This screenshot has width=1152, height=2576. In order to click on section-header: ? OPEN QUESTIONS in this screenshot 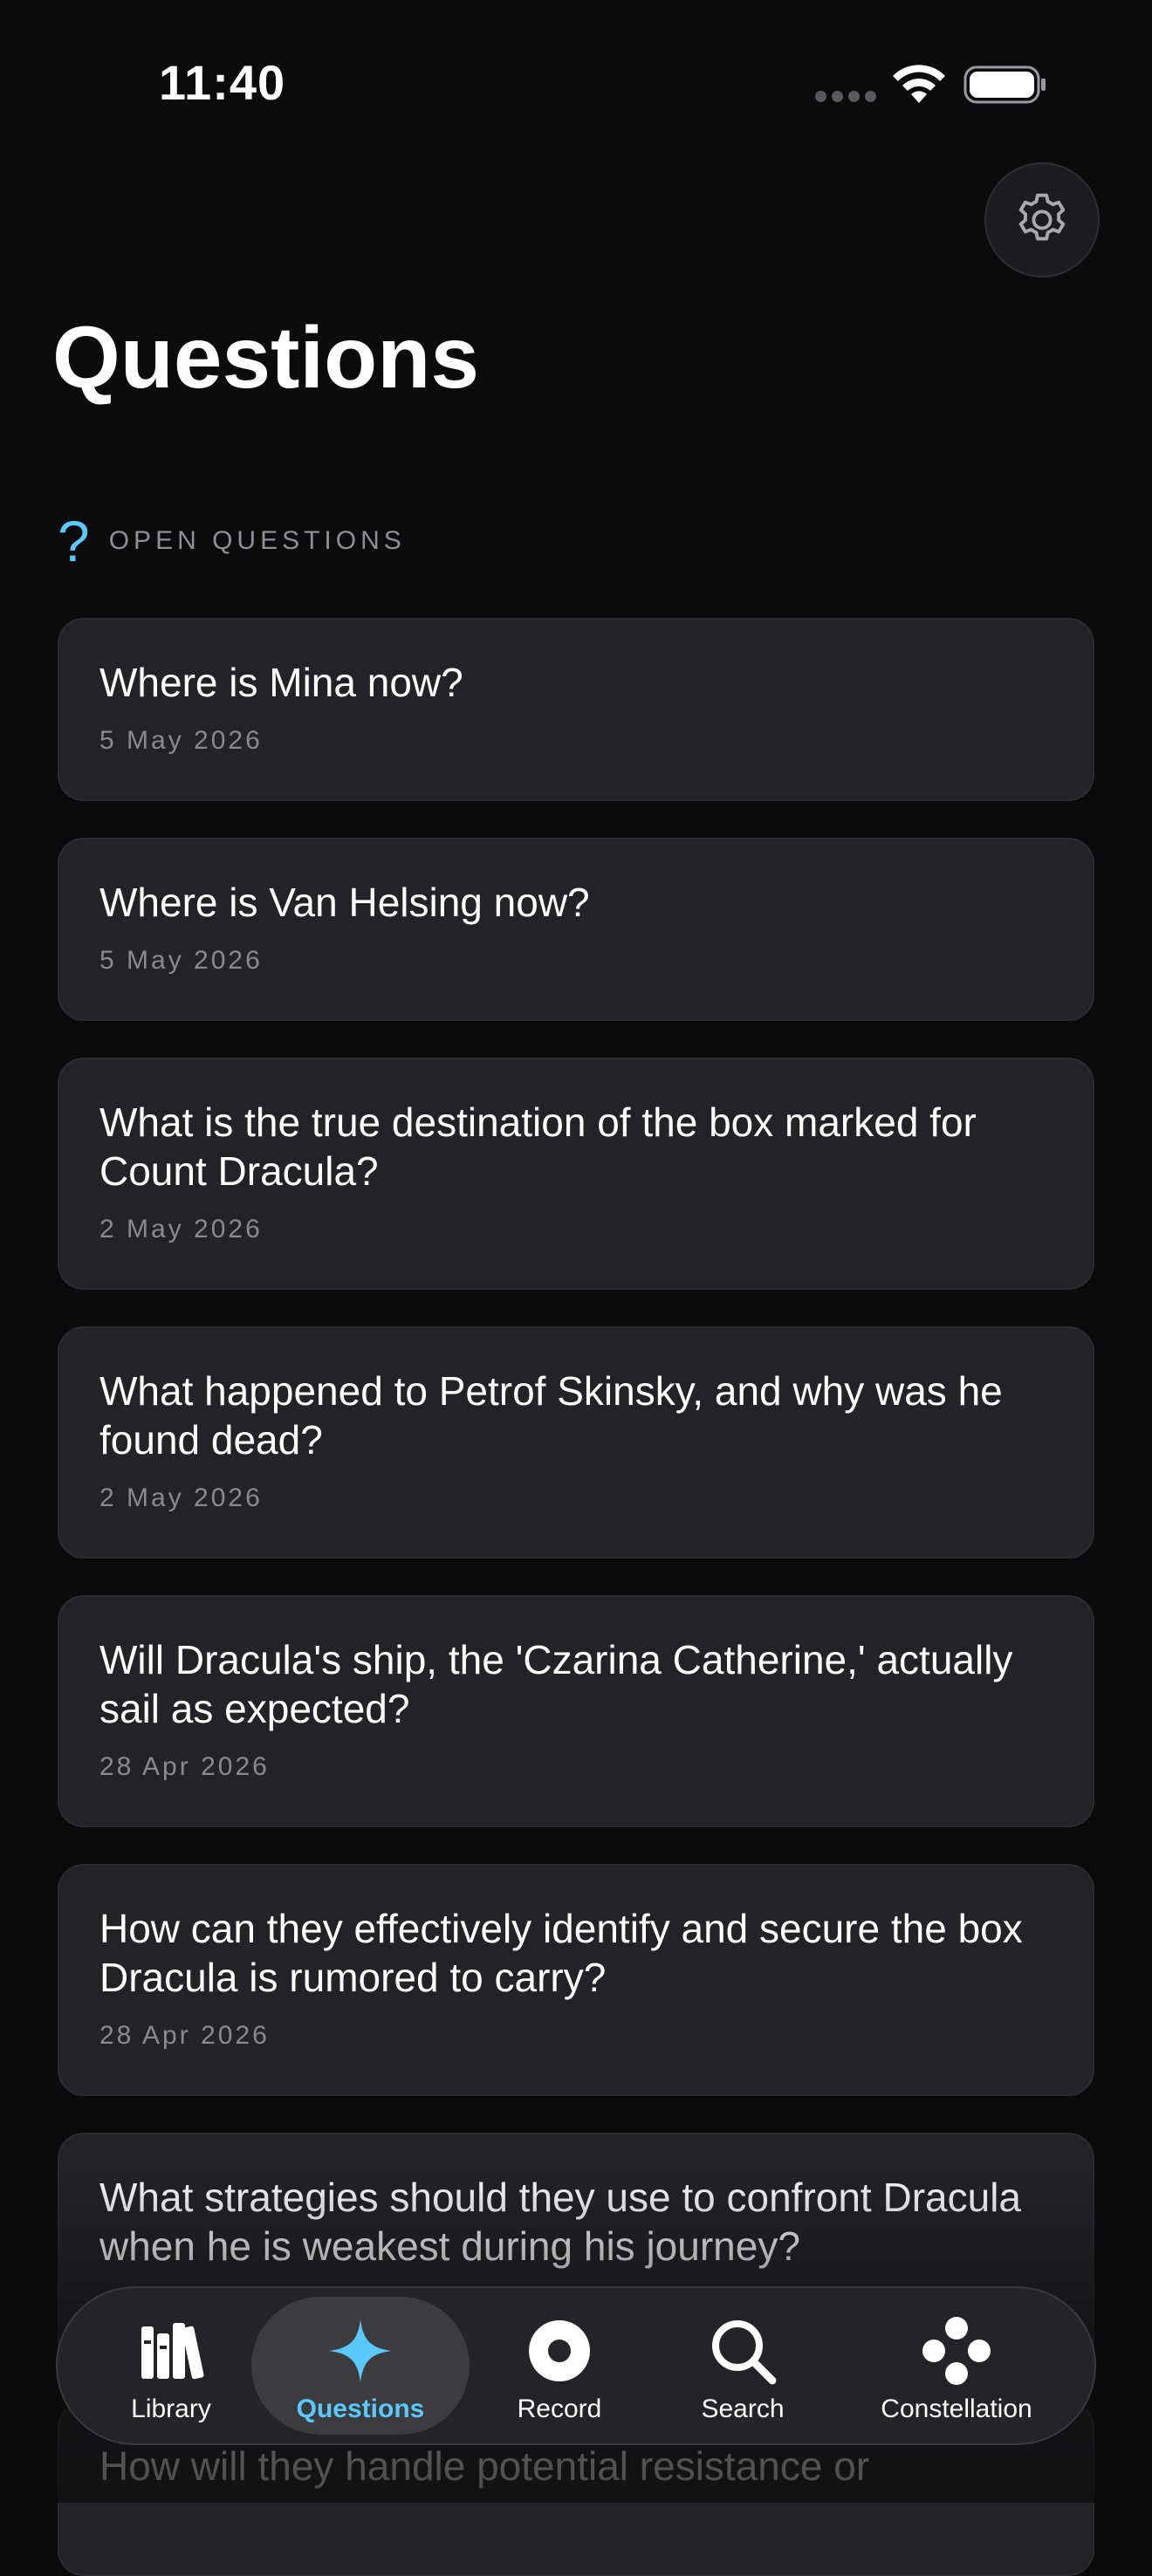, I will do `click(232, 541)`.